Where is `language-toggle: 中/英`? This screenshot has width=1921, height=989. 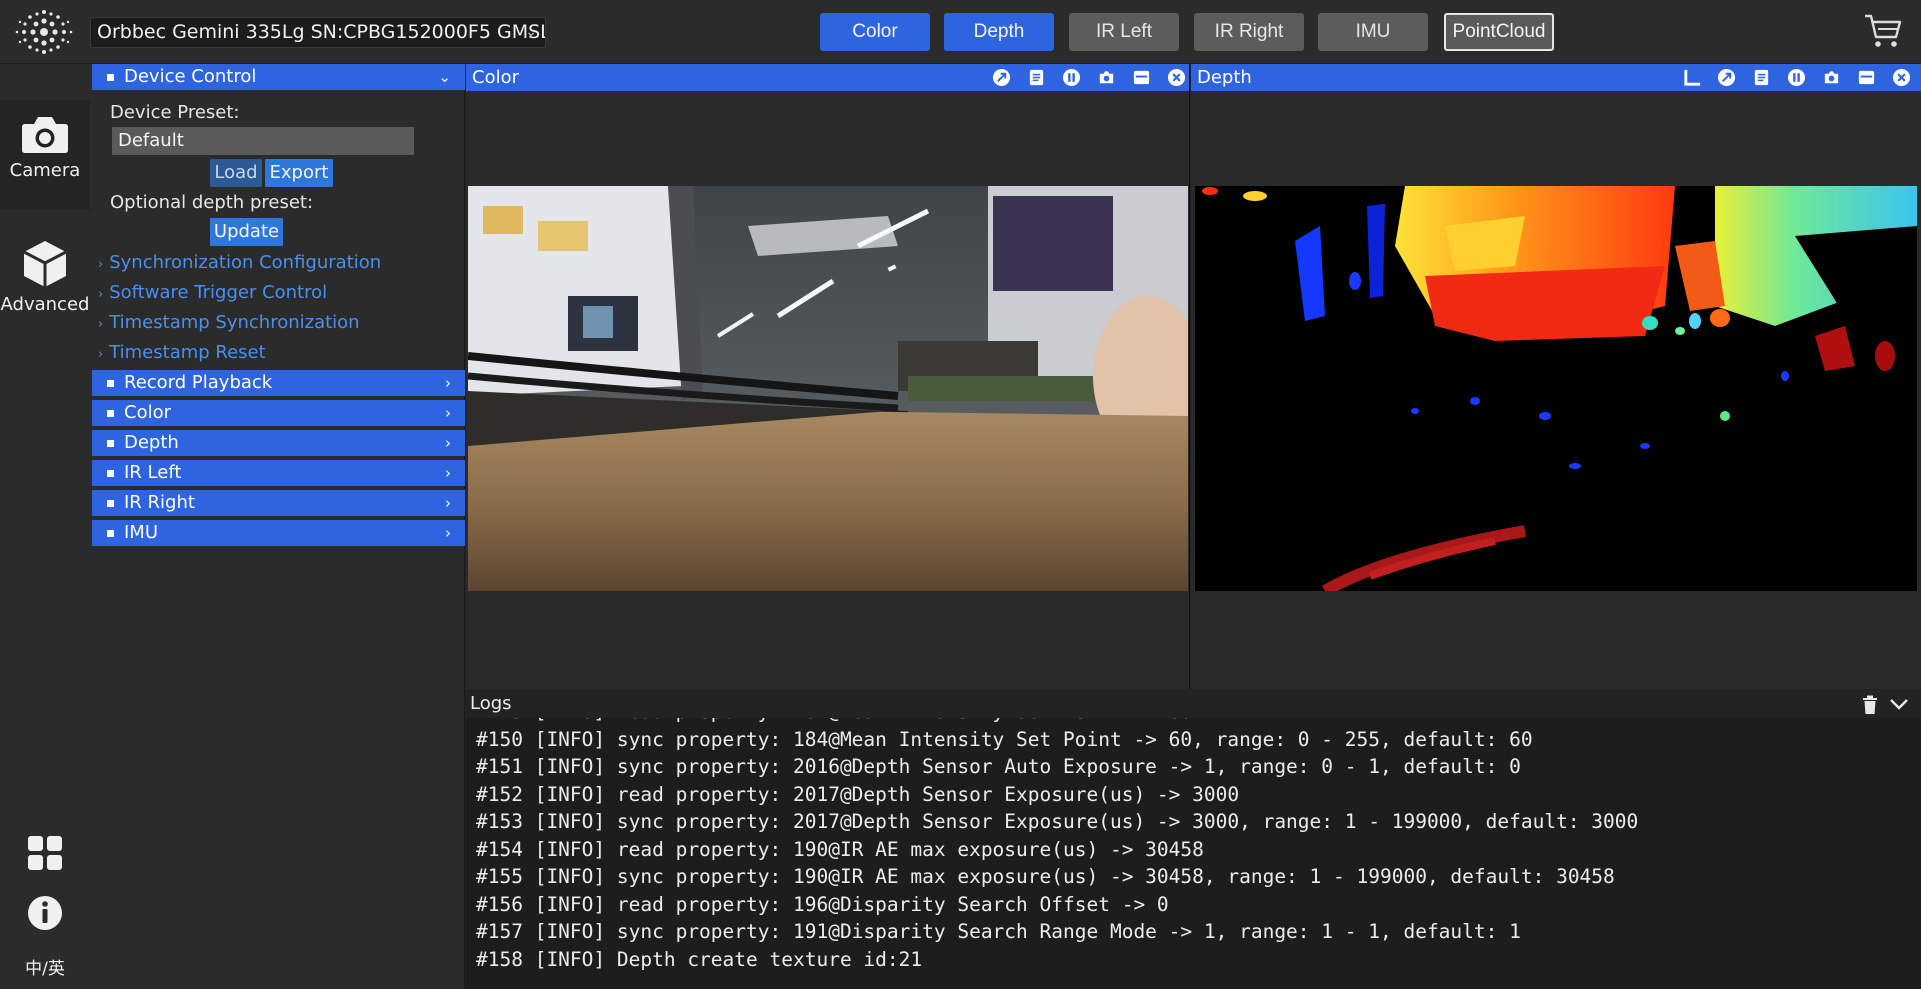 language-toggle: 中/英 is located at coordinates (45, 966).